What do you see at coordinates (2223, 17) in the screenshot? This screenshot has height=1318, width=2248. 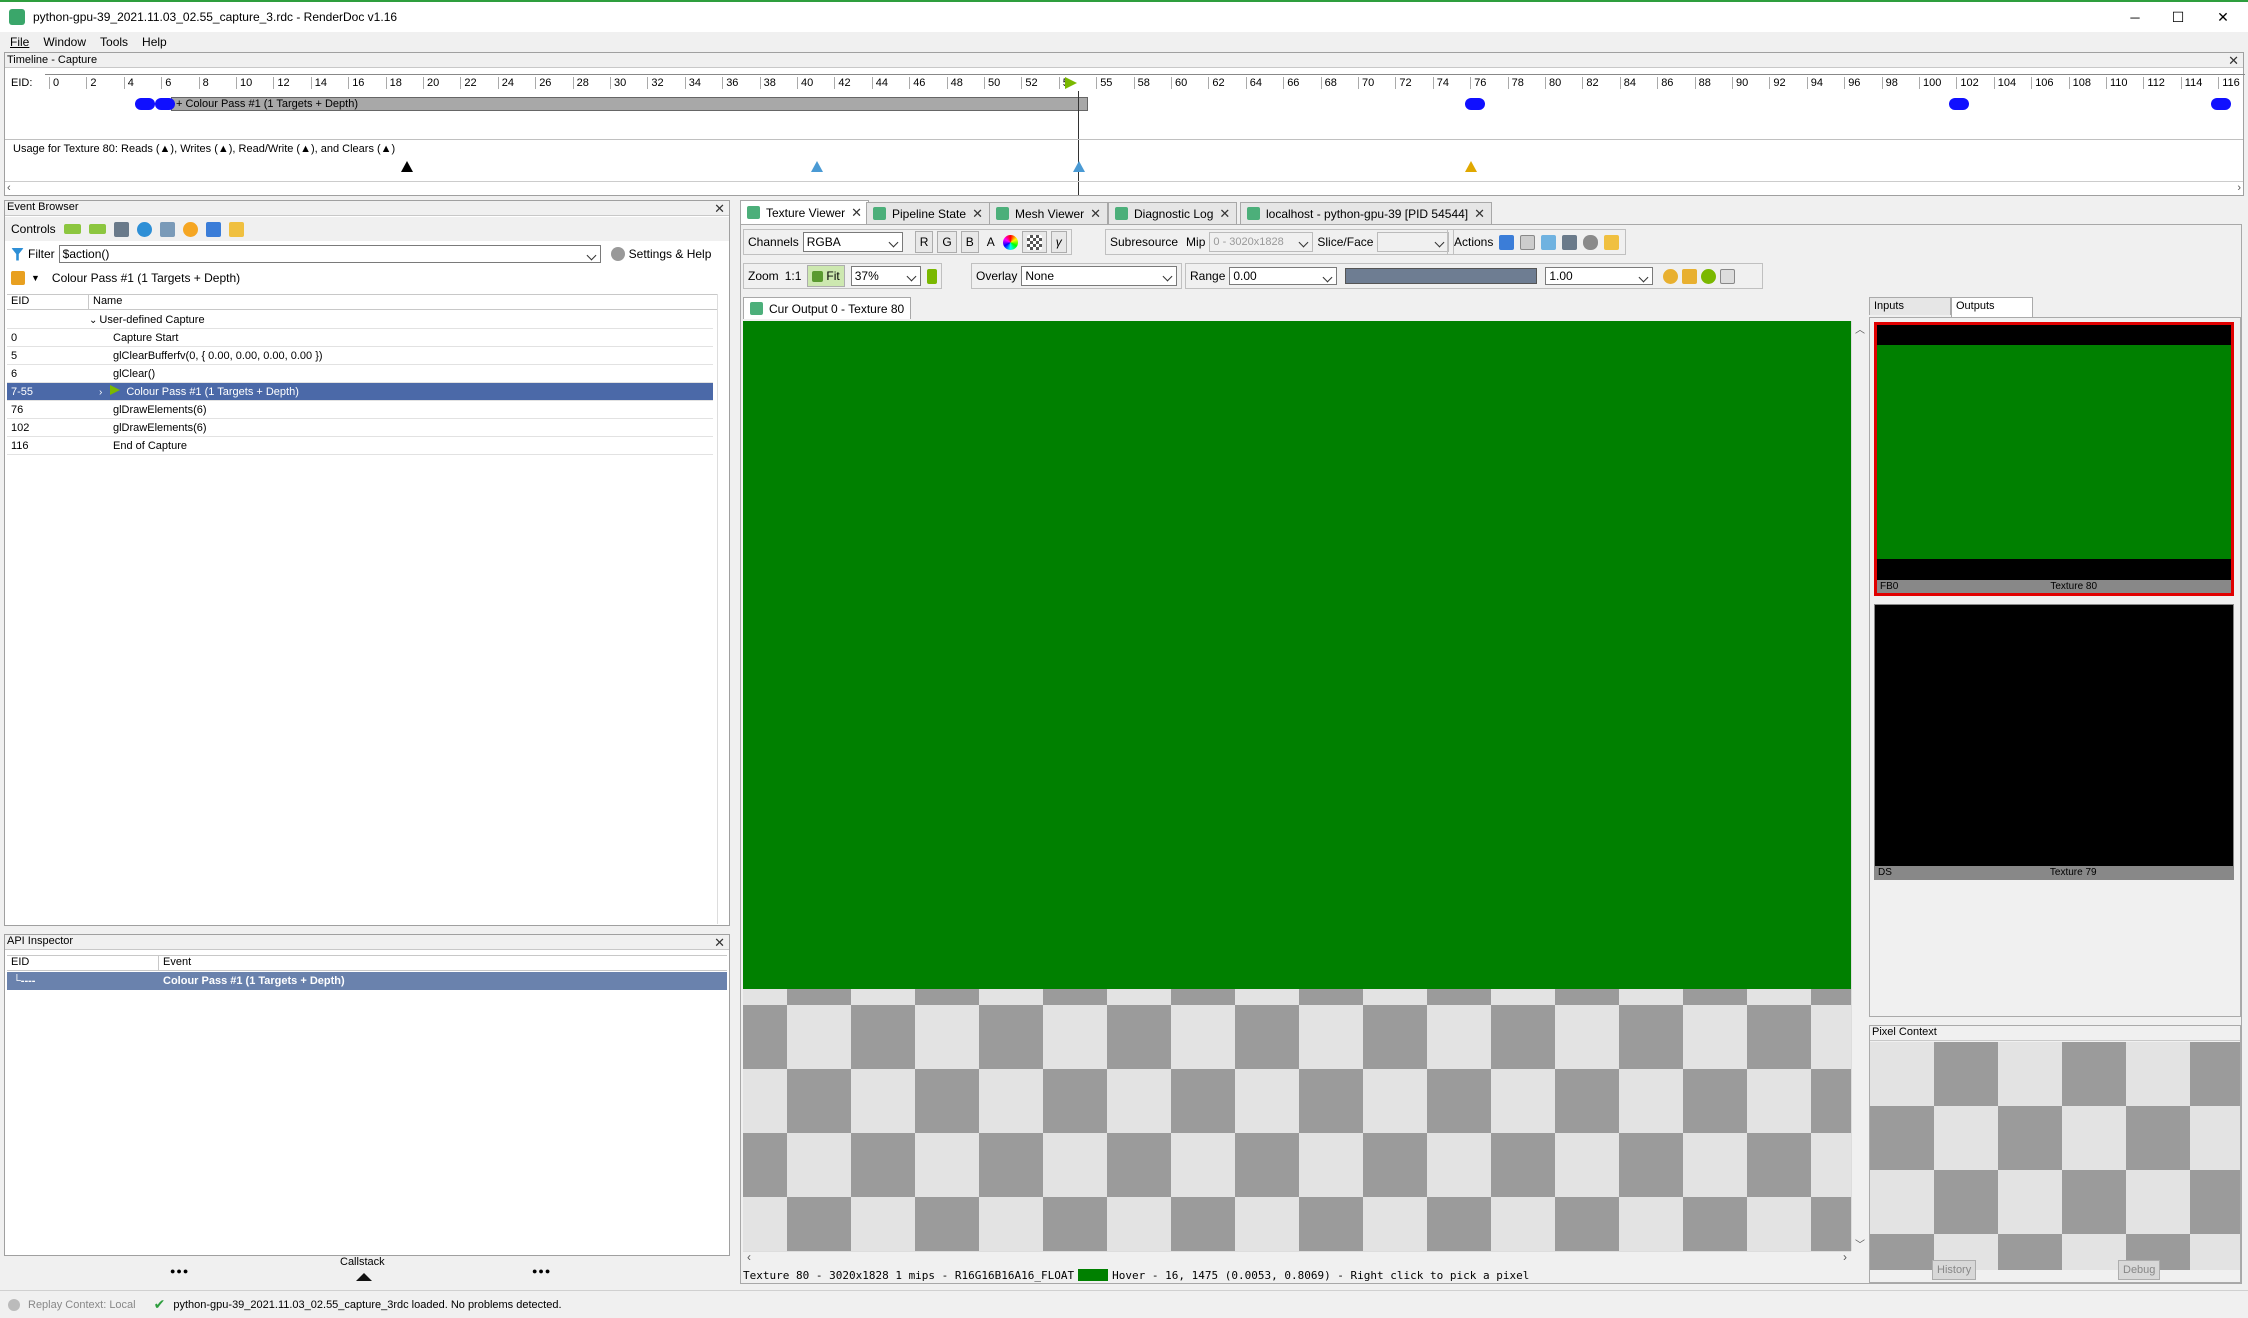 I see `close-window-button: ✕` at bounding box center [2223, 17].